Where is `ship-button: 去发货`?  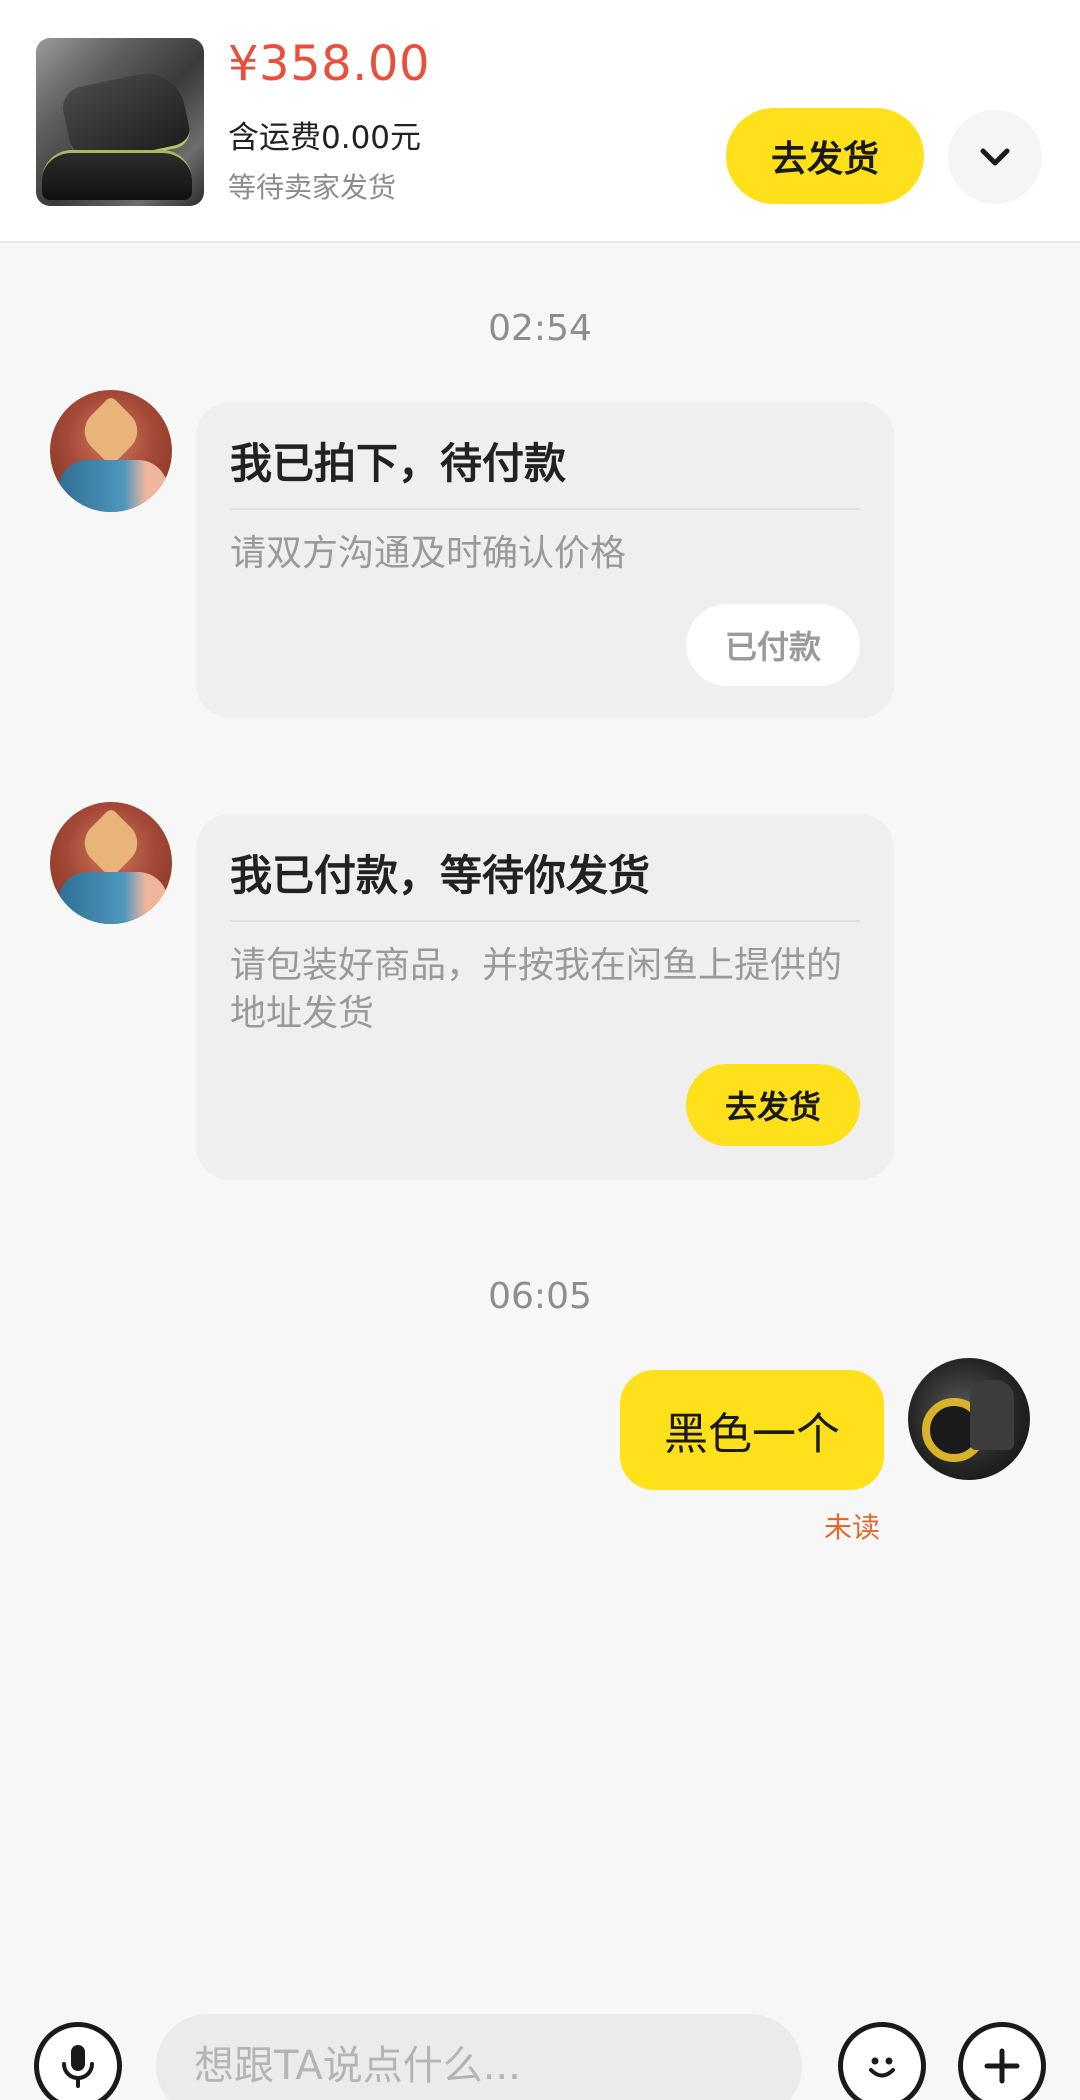
ship-button: 去发货 is located at coordinates (825, 156).